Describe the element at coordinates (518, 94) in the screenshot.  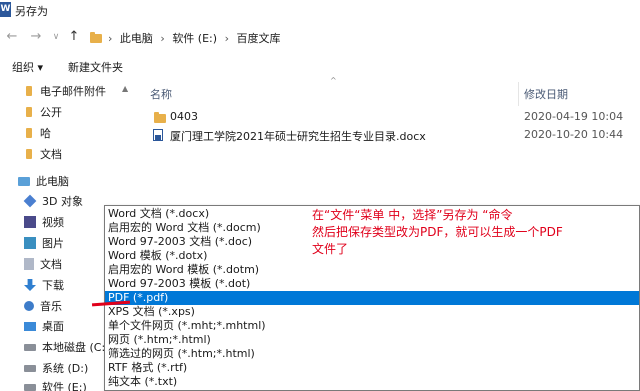
I see `column-divider` at that location.